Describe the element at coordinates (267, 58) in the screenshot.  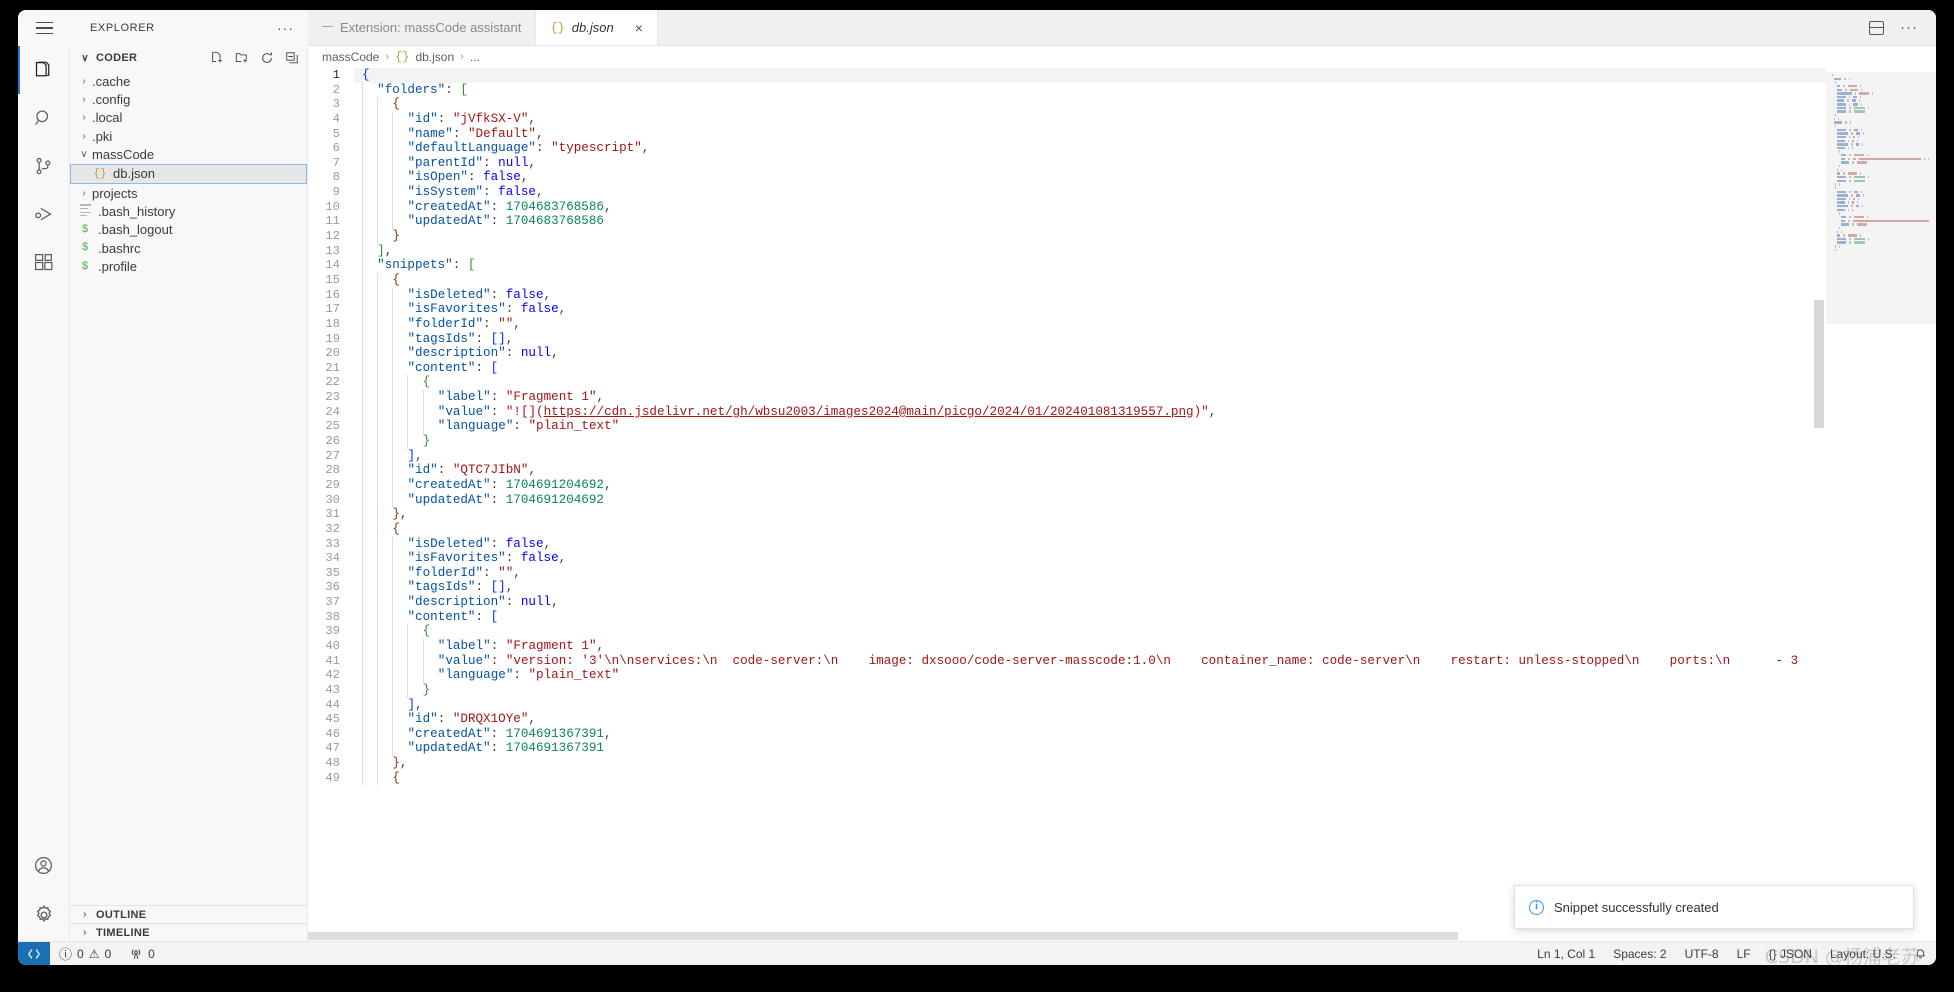
I see `refresh-icon` at that location.